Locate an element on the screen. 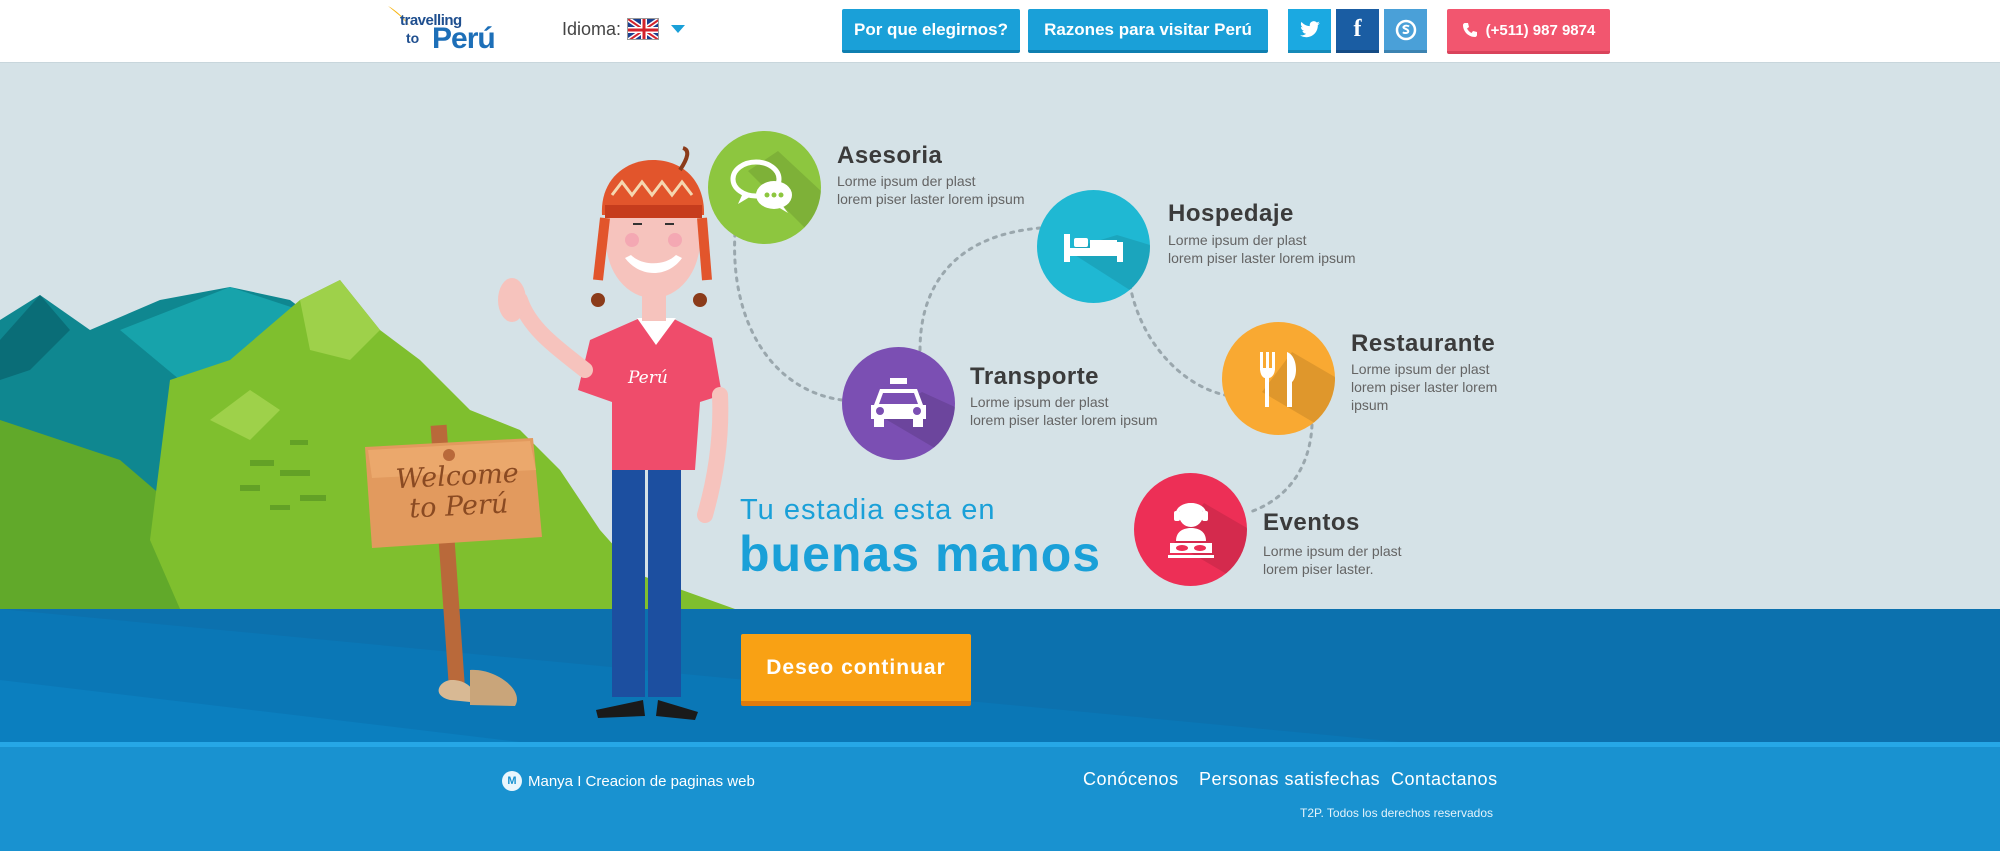  sign-text: Welcome to Perú is located at coordinates (458, 492).